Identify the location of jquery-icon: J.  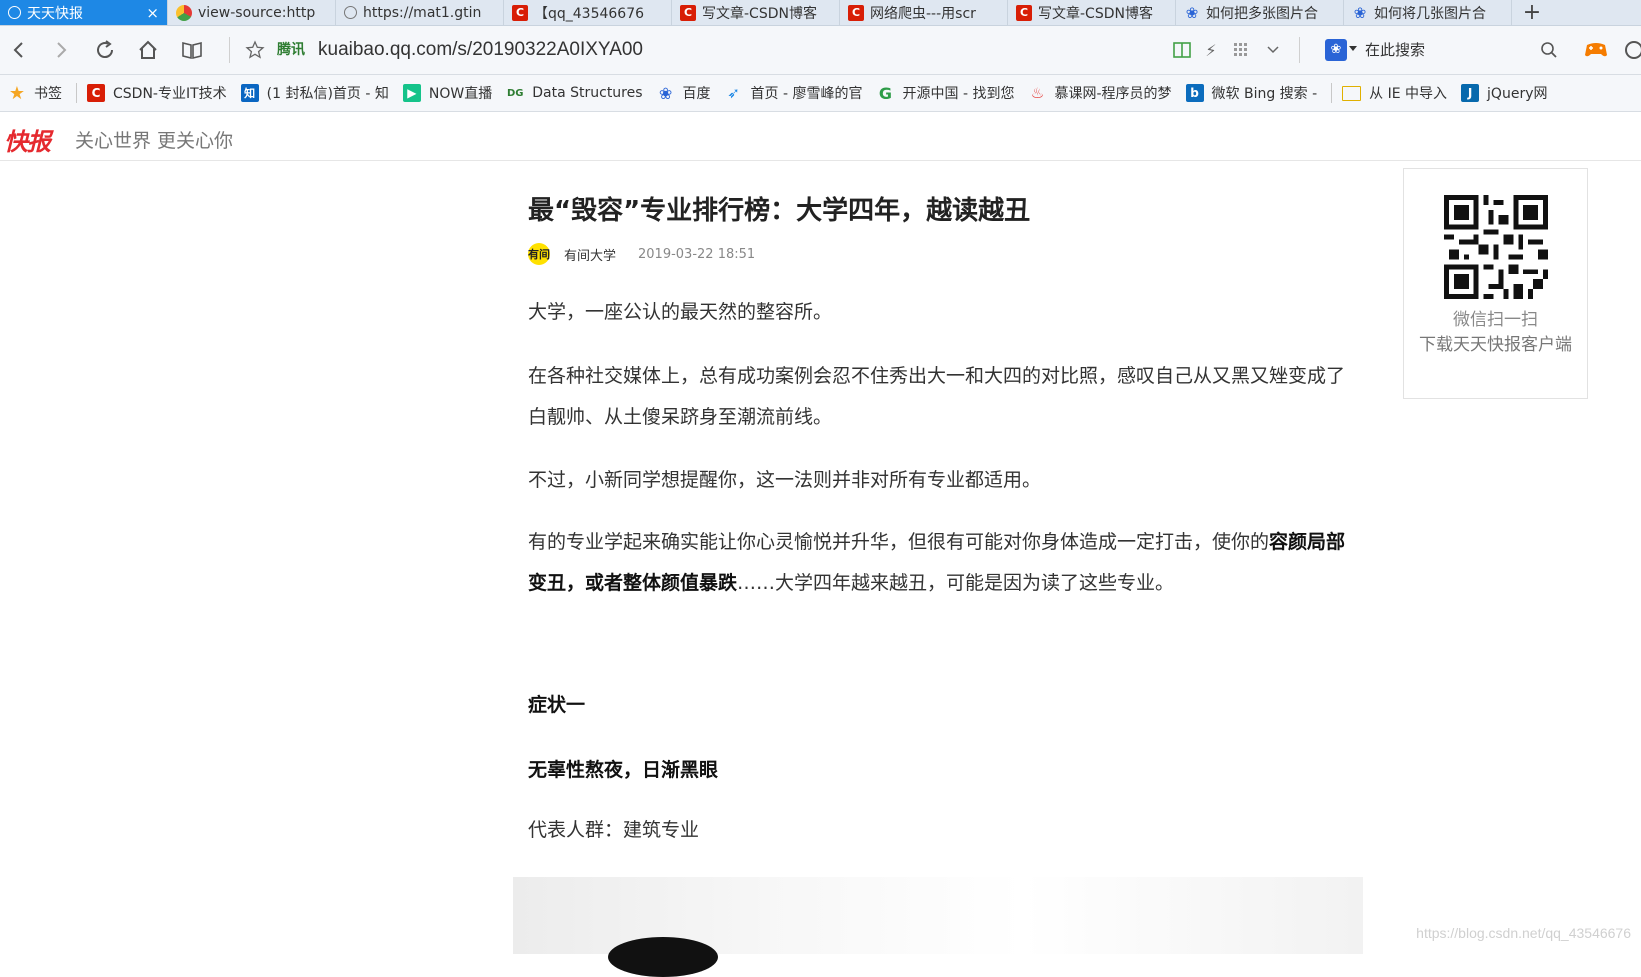
(1470, 93).